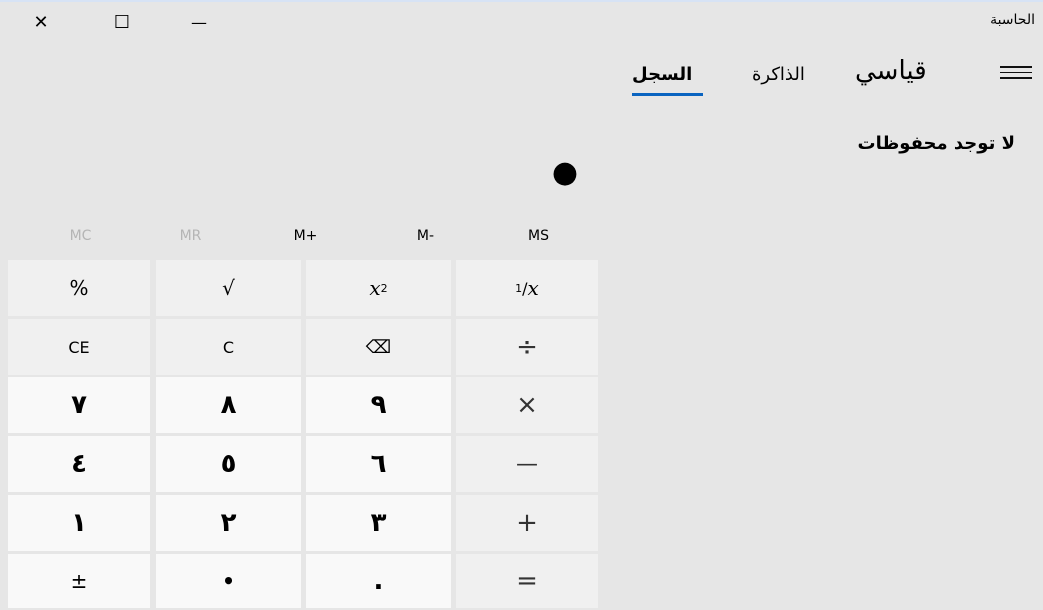 The height and width of the screenshot is (610, 1043). I want to click on hamburger-menu-button, so click(1016, 74).